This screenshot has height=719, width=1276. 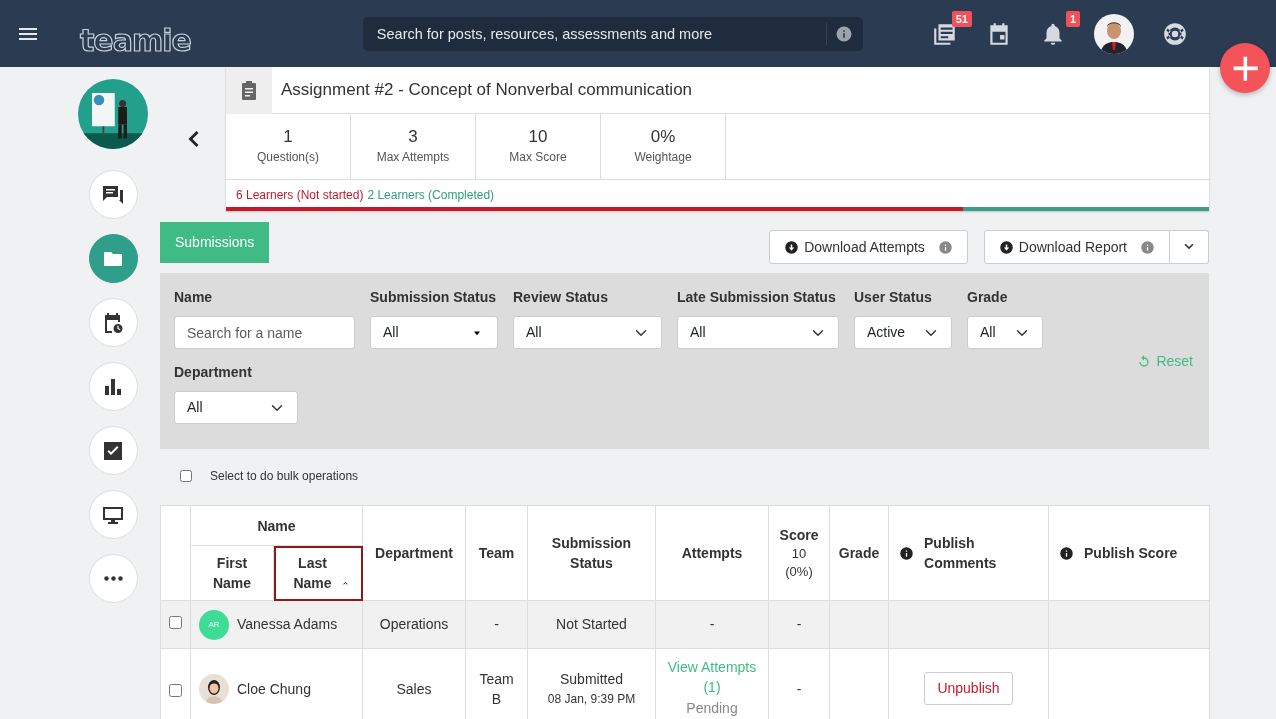 I want to click on learner-name: Cloe Chung, so click(x=274, y=689).